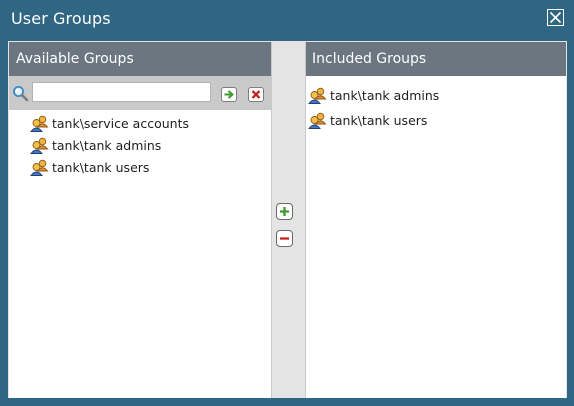 This screenshot has height=406, width=574. I want to click on group-label: tank\service accounts, so click(120, 123).